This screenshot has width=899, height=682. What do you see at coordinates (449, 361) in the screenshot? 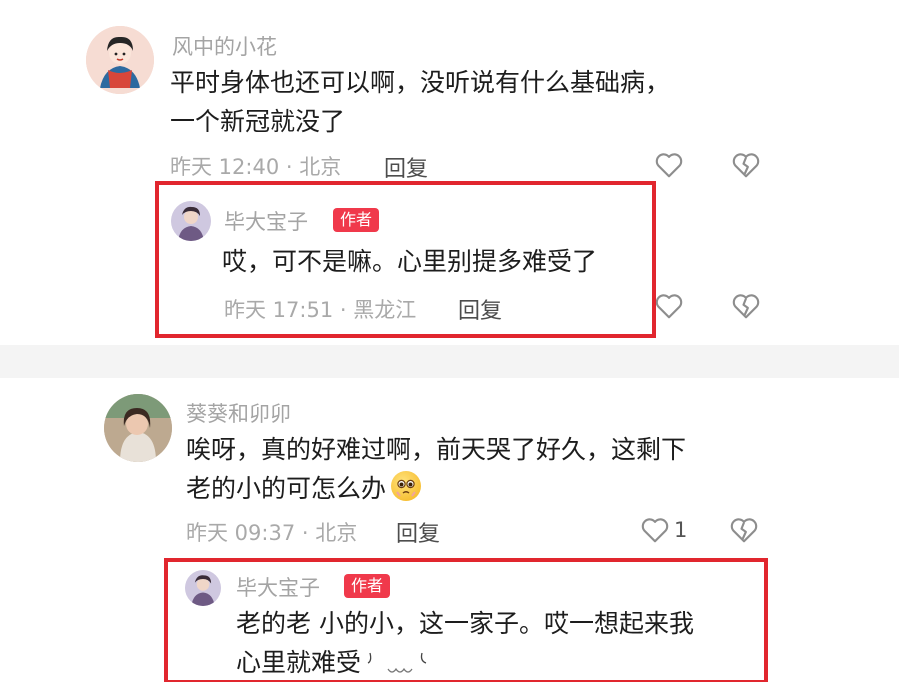
I see `section-divider` at bounding box center [449, 361].